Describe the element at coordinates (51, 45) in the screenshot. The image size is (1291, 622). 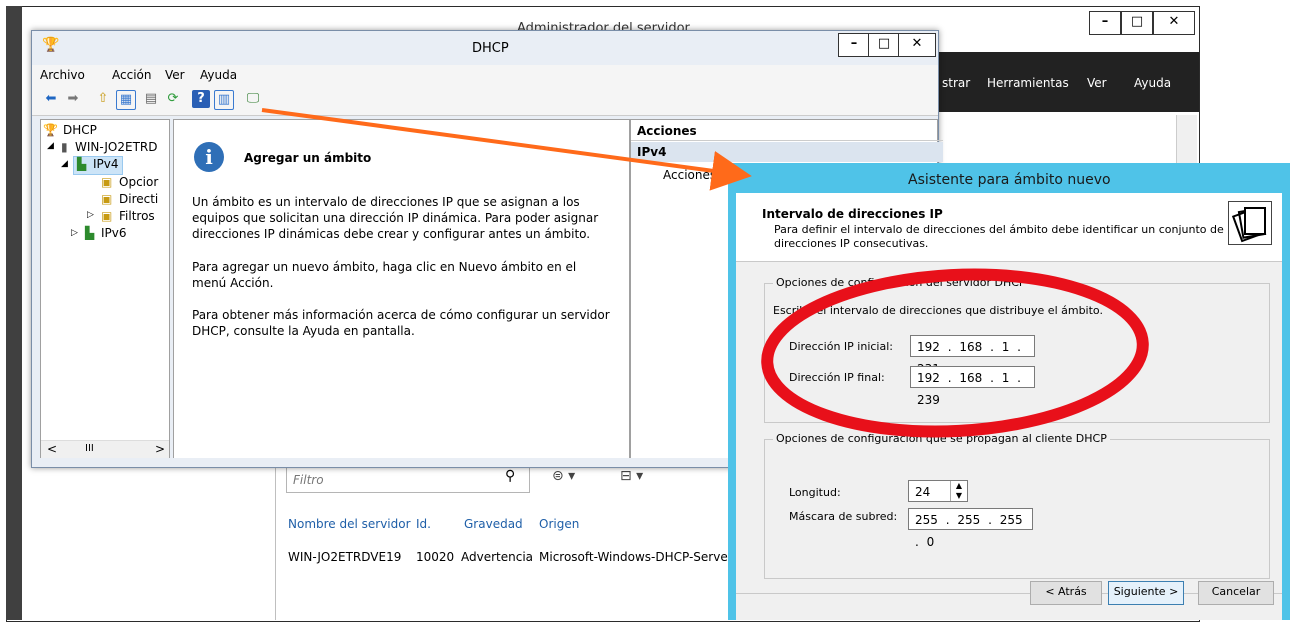
I see `dhcp-app-icon: 🏆` at that location.